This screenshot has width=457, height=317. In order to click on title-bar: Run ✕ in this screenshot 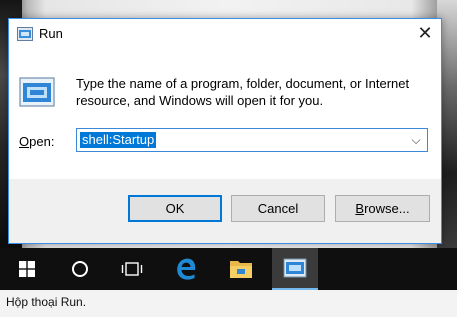, I will do `click(225, 34)`.